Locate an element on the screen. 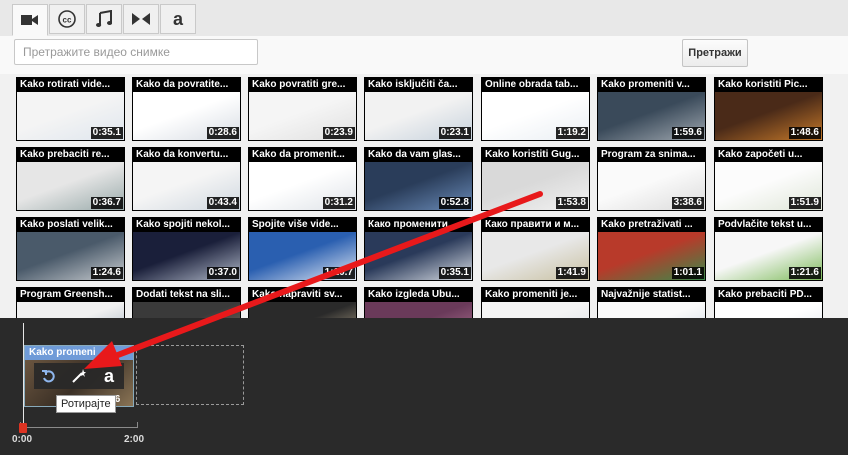 This screenshot has width=848, height=455. svg-text: cc is located at coordinates (67, 20).